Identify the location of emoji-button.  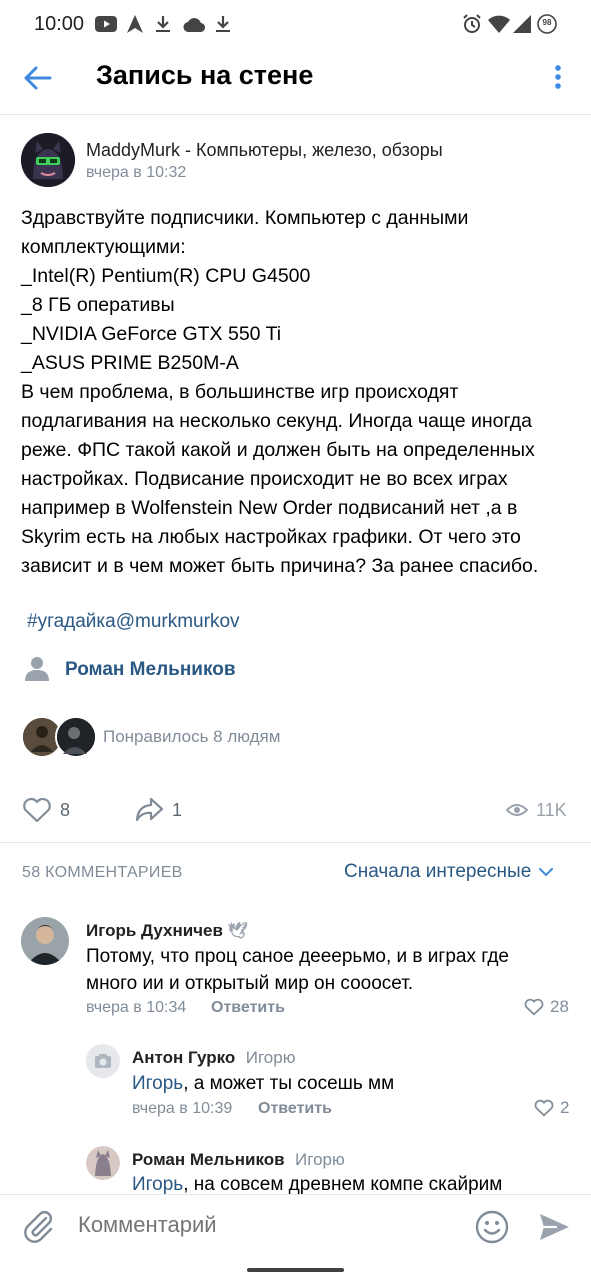
(492, 1227).